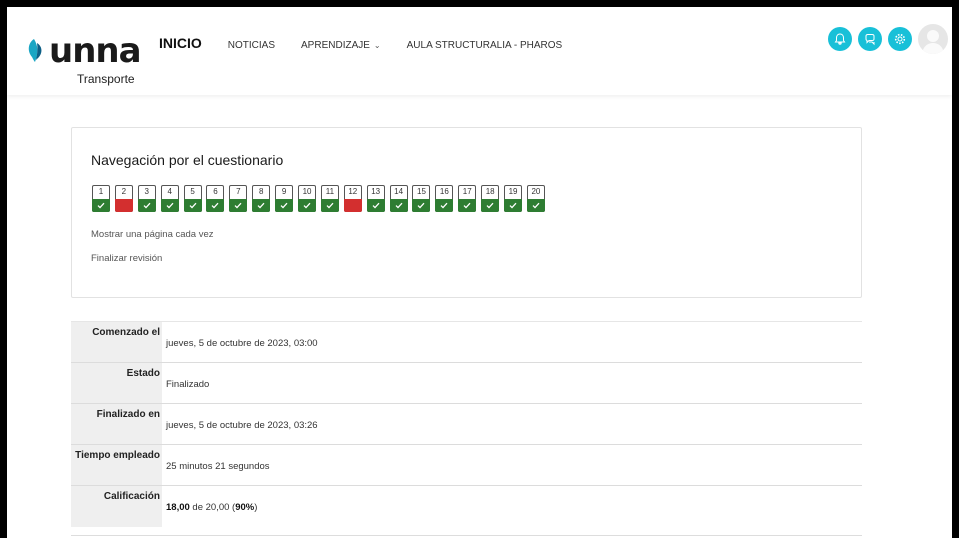 The height and width of the screenshot is (538, 959). Describe the element at coordinates (116, 383) in the screenshot. I see `summary-label-state: Estado` at that location.